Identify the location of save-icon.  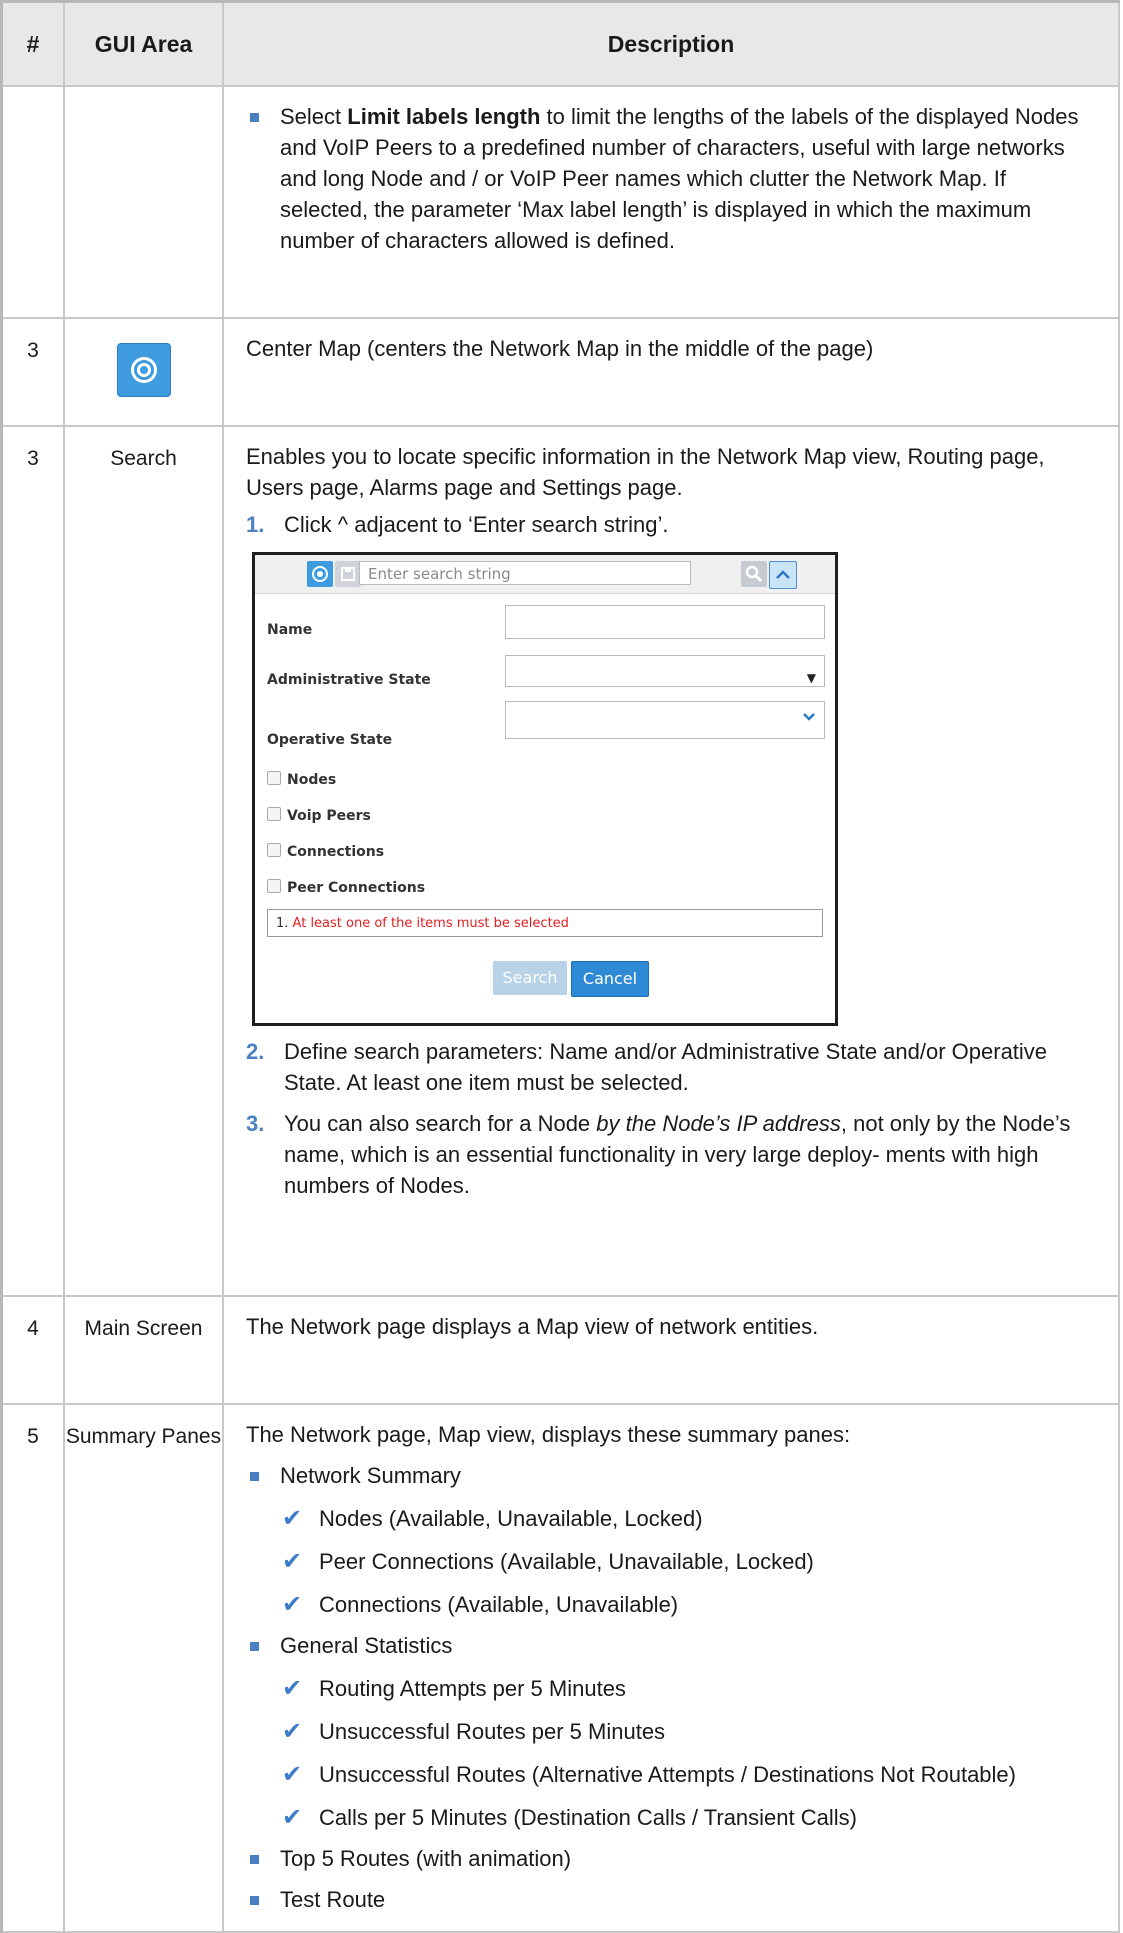
(348, 574).